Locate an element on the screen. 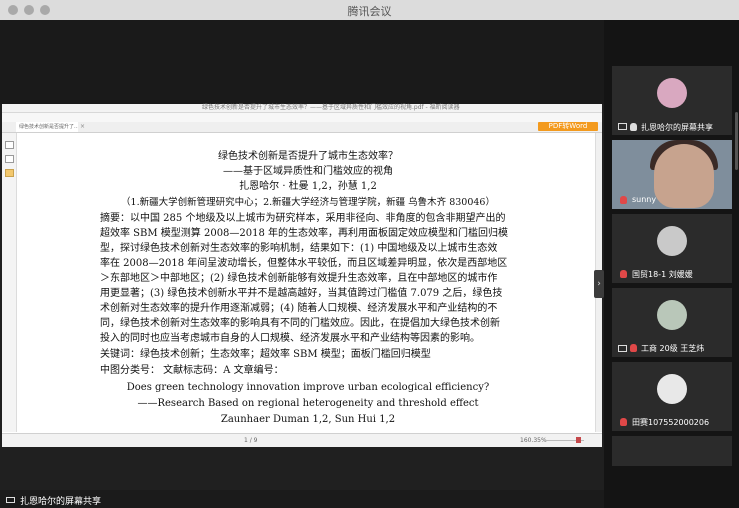 This screenshot has height=508, width=739. close-tab-button: × is located at coordinates (82, 127).